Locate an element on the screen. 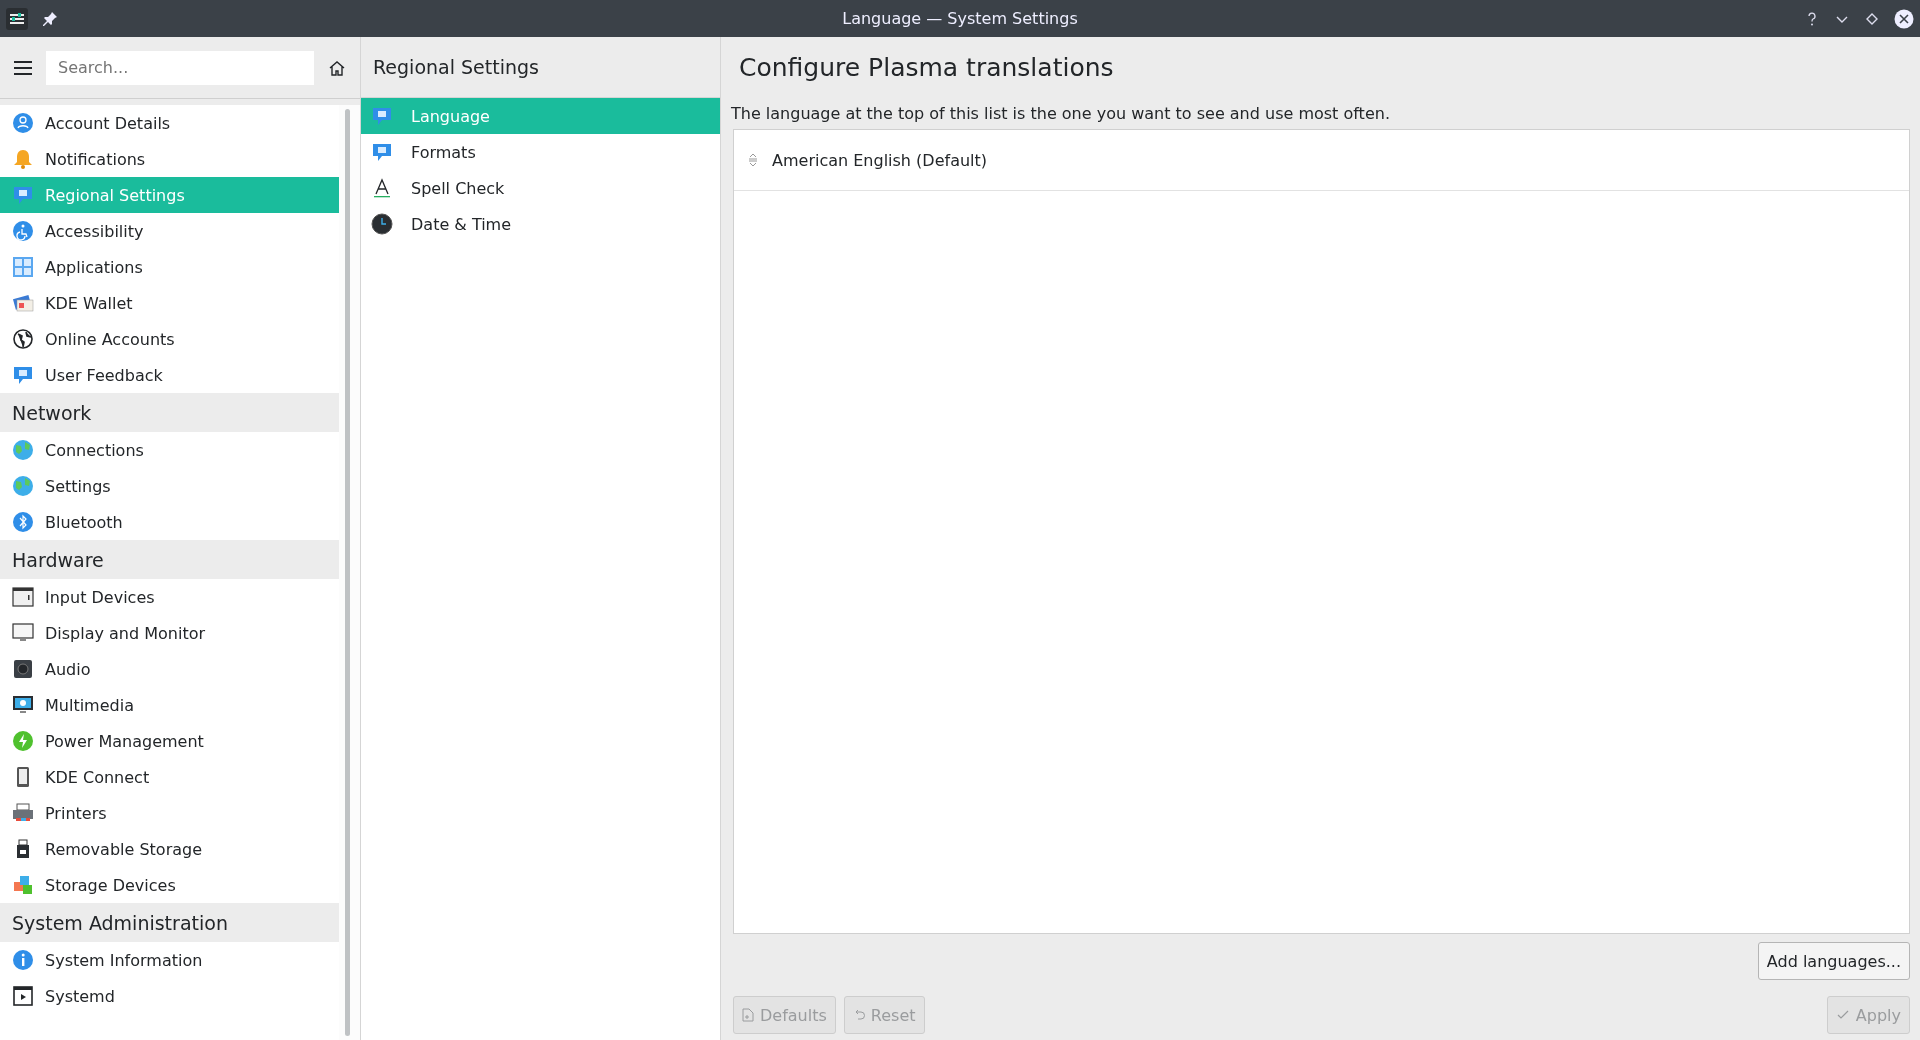  sidebar-item: Bluetooth is located at coordinates (169, 522).